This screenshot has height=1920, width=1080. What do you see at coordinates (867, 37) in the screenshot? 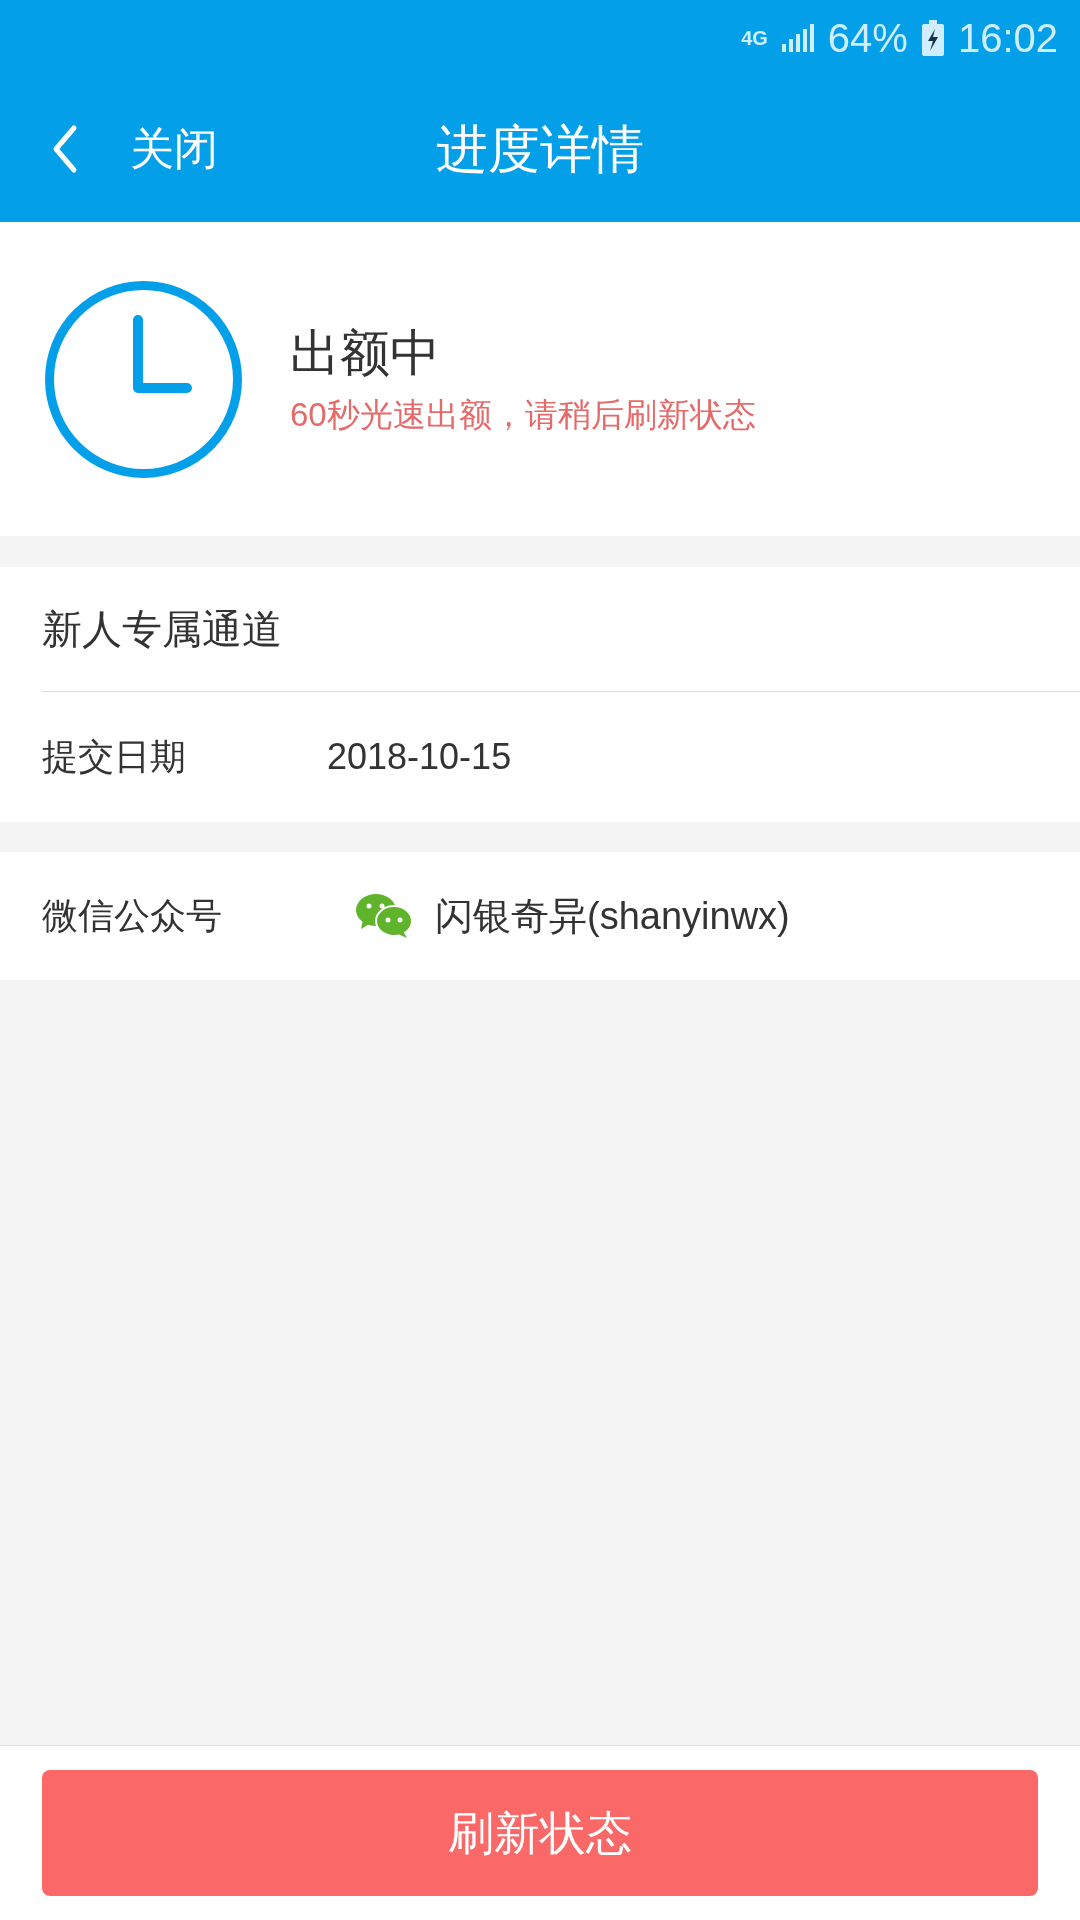
I see `battery-percent: 64%` at bounding box center [867, 37].